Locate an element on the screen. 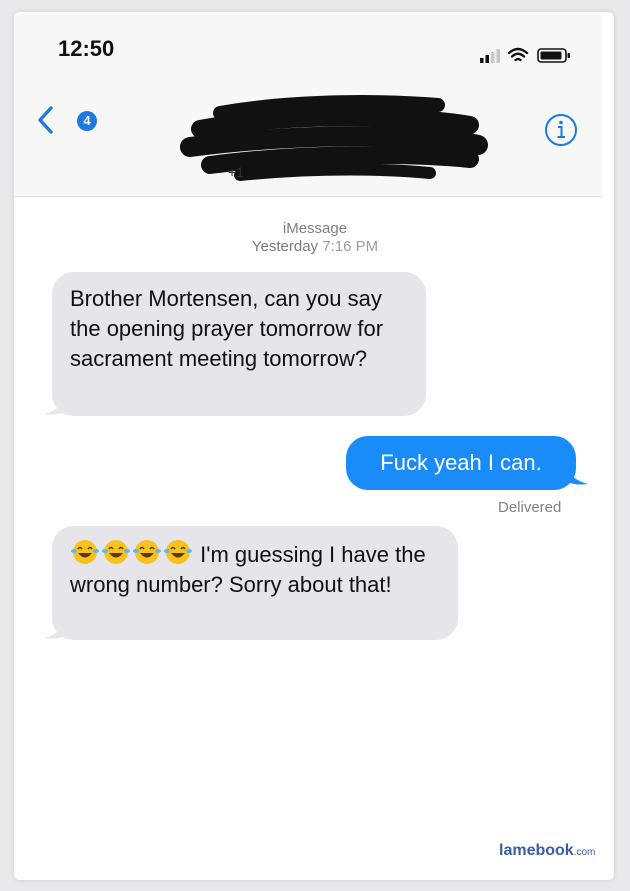 Image resolution: width=630 pixels, height=891 pixels. service-label: iMessage is located at coordinates (315, 228).